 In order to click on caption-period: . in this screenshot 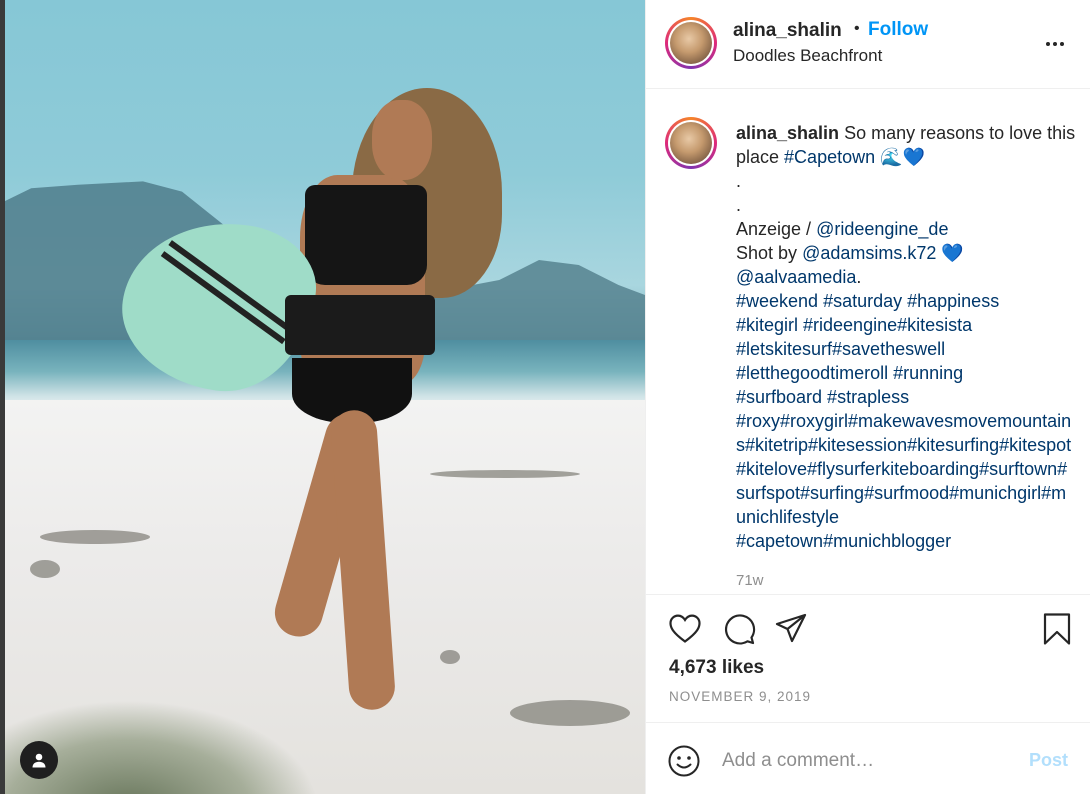, I will do `click(859, 277)`.